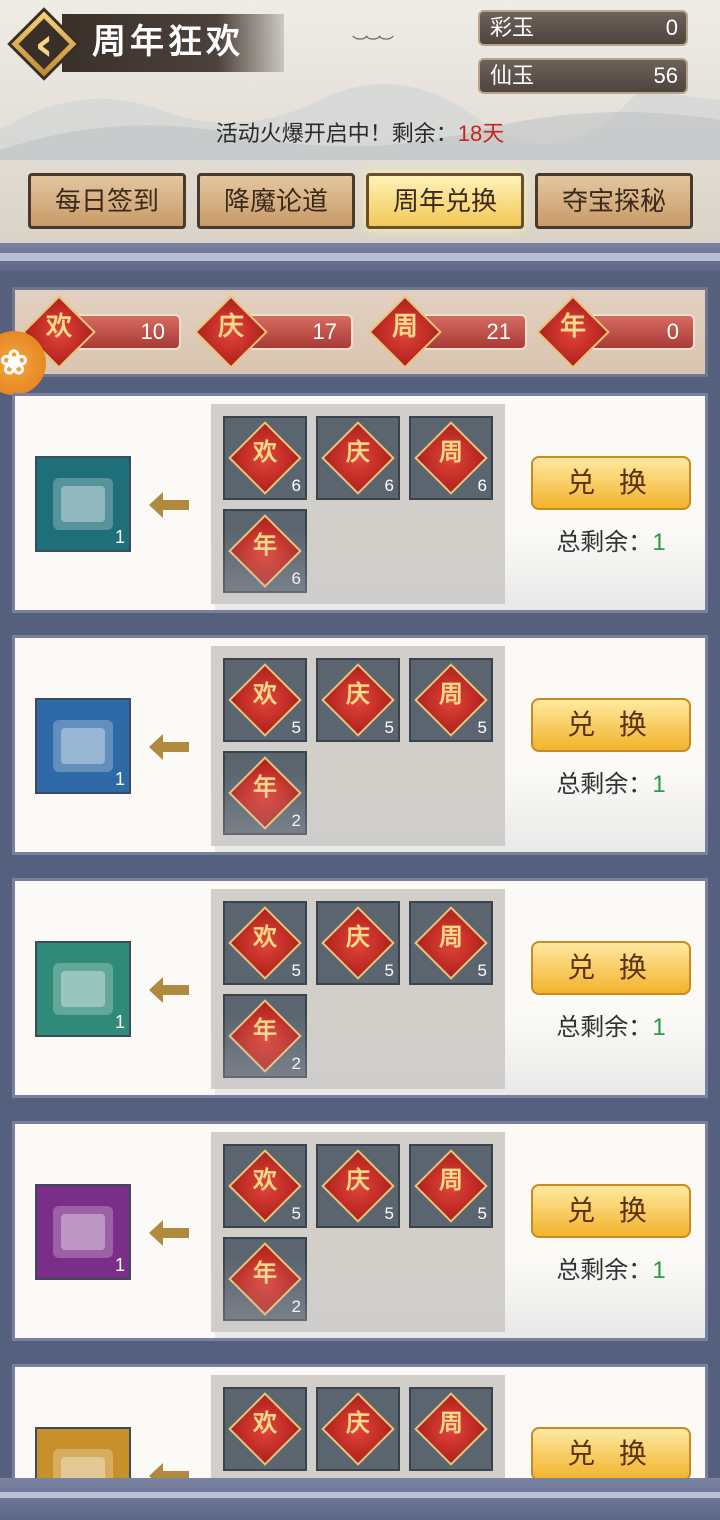 The width and height of the screenshot is (720, 1520). What do you see at coordinates (449, 332) in the screenshot?
I see `token-zhou: 21 周` at bounding box center [449, 332].